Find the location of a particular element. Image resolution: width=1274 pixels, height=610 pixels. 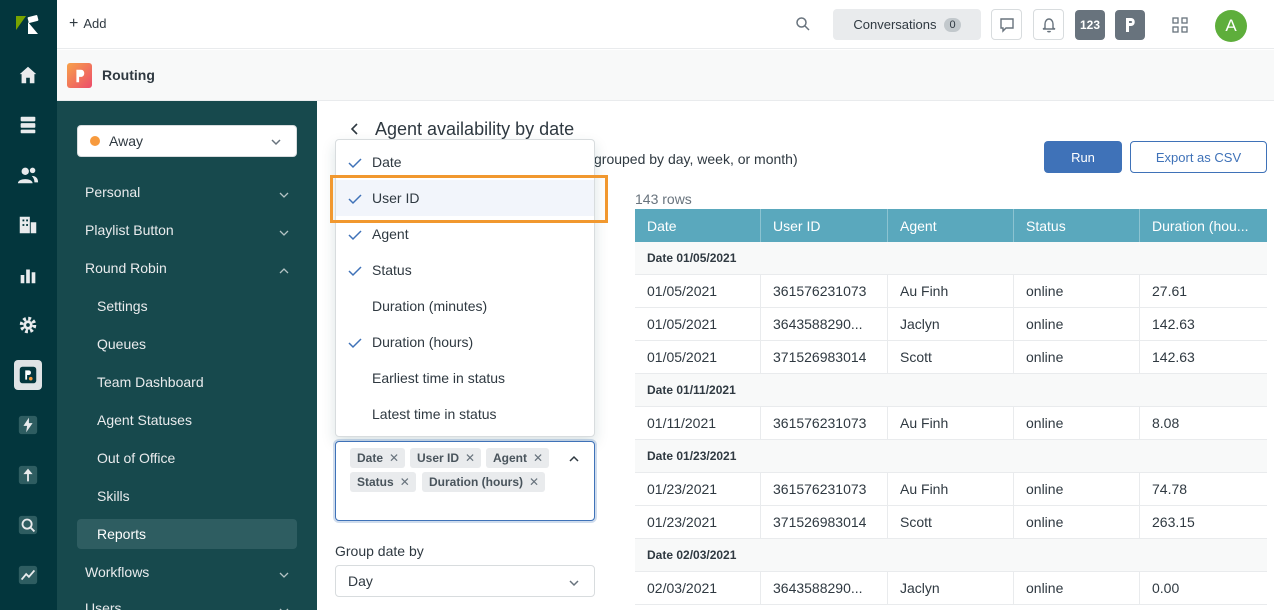

chat-icon is located at coordinates (1006, 24).